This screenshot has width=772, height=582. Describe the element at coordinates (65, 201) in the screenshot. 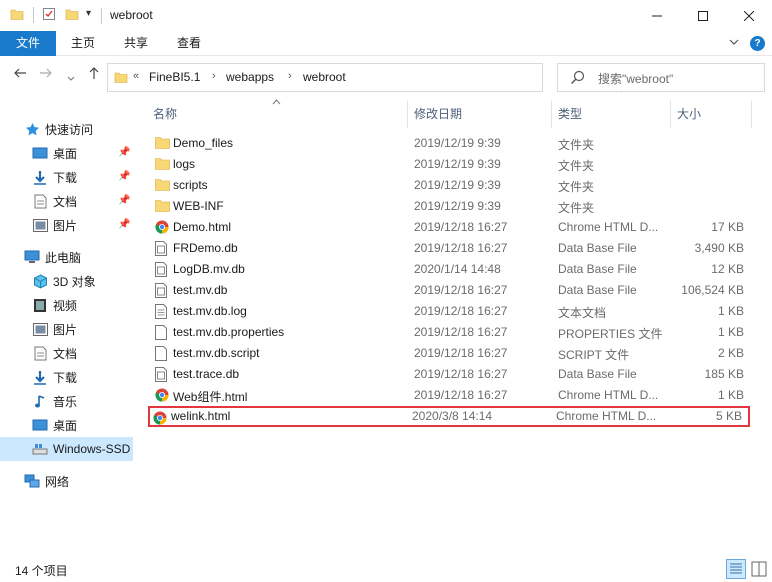

I see `sidebar-item-label: 文档` at that location.